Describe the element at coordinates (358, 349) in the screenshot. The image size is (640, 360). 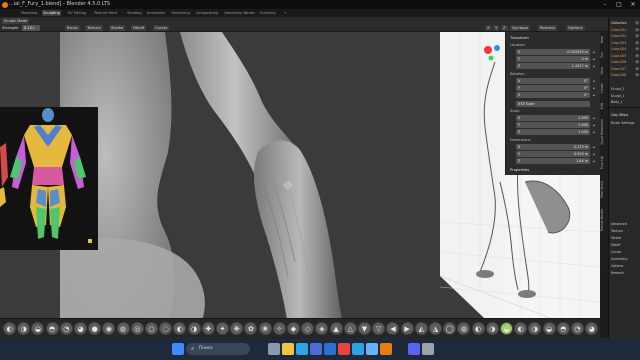
I see `telegram-icon` at that location.